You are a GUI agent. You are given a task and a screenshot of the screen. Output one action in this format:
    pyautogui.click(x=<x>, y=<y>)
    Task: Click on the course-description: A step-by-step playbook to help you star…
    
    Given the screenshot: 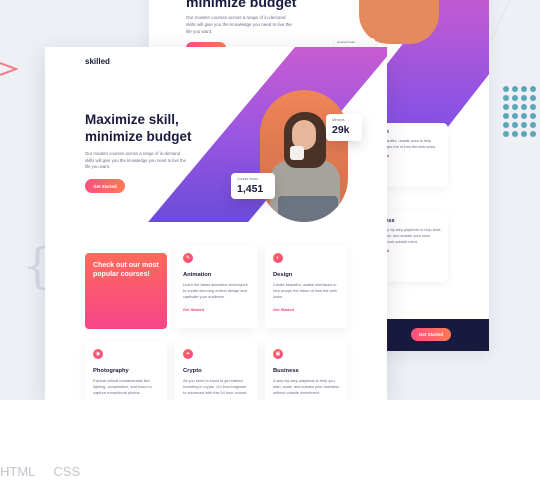 What is the action you would take?
    pyautogui.click(x=306, y=386)
    